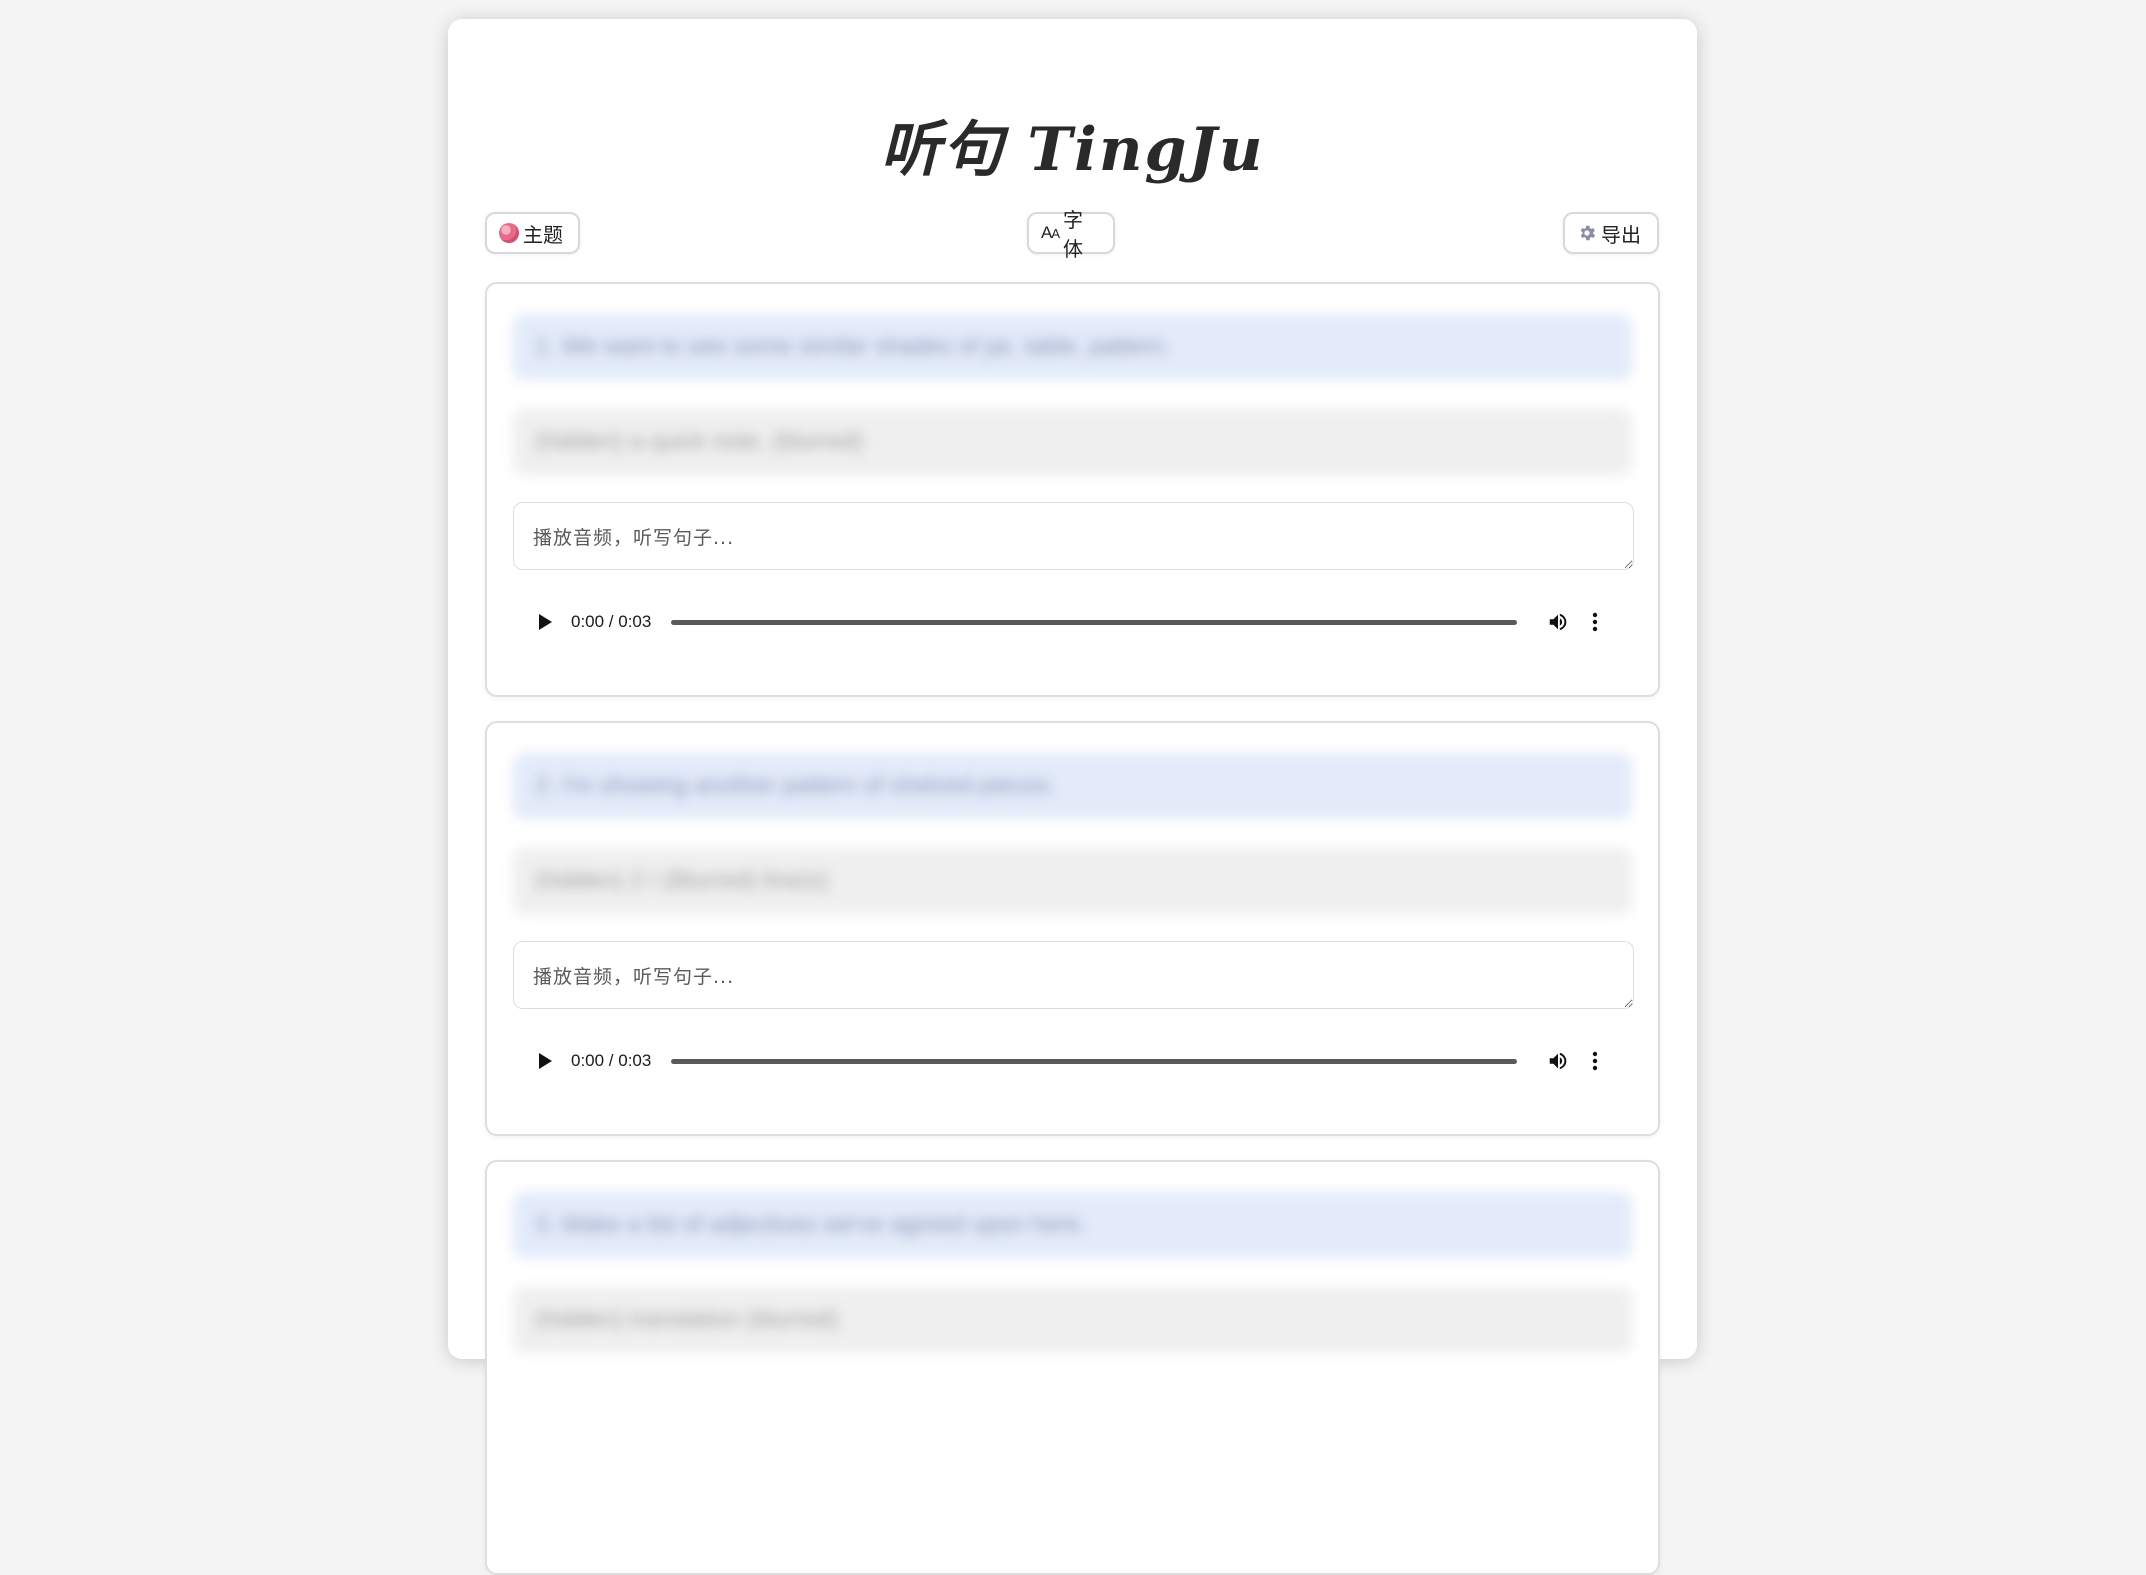  Describe the element at coordinates (543, 235) in the screenshot. I see `theme-button-label: 主题` at that location.